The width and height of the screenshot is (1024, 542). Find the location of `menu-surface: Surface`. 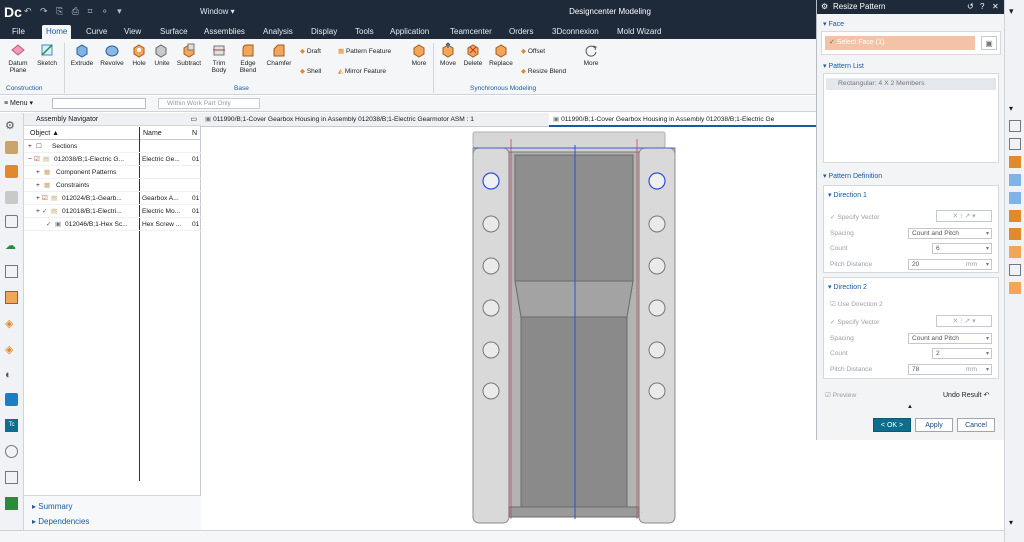

menu-surface: Surface is located at coordinates (174, 32).